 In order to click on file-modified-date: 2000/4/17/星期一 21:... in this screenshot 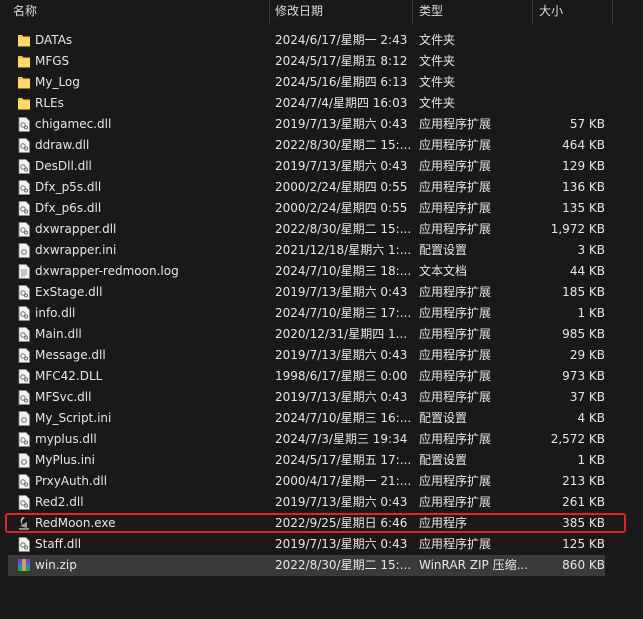, I will do `click(343, 481)`.